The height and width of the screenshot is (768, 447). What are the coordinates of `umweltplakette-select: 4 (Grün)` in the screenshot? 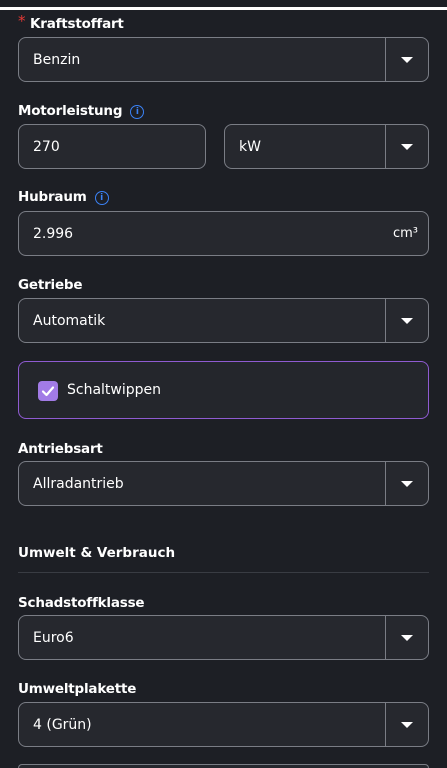 It's located at (223, 724).